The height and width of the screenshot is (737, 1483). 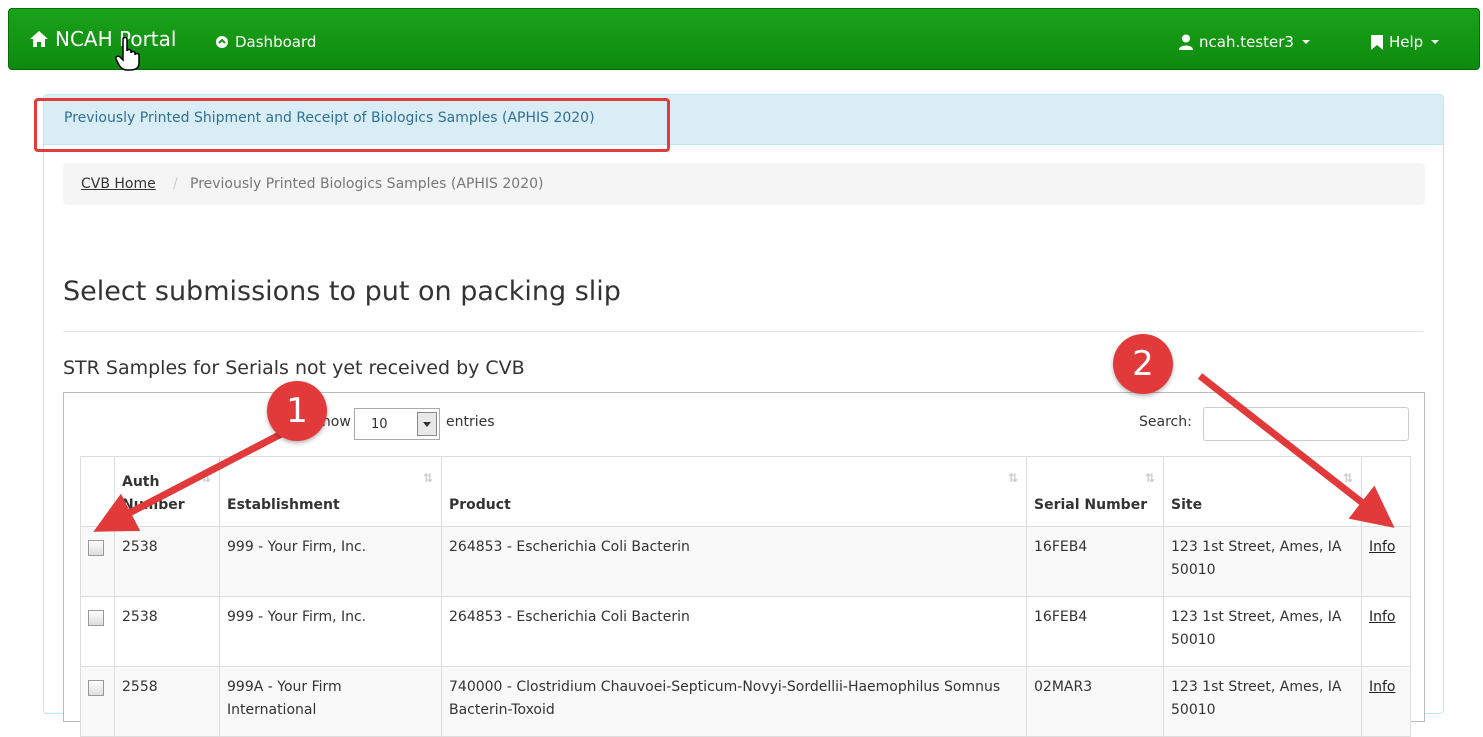 I want to click on arrow-to-info-link, so click(x=1296, y=450).